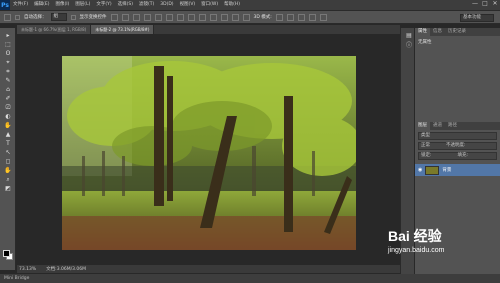 The image size is (500, 283). Describe the element at coordinates (422, 32) in the screenshot. I see `tab-properties: 属性` at that location.